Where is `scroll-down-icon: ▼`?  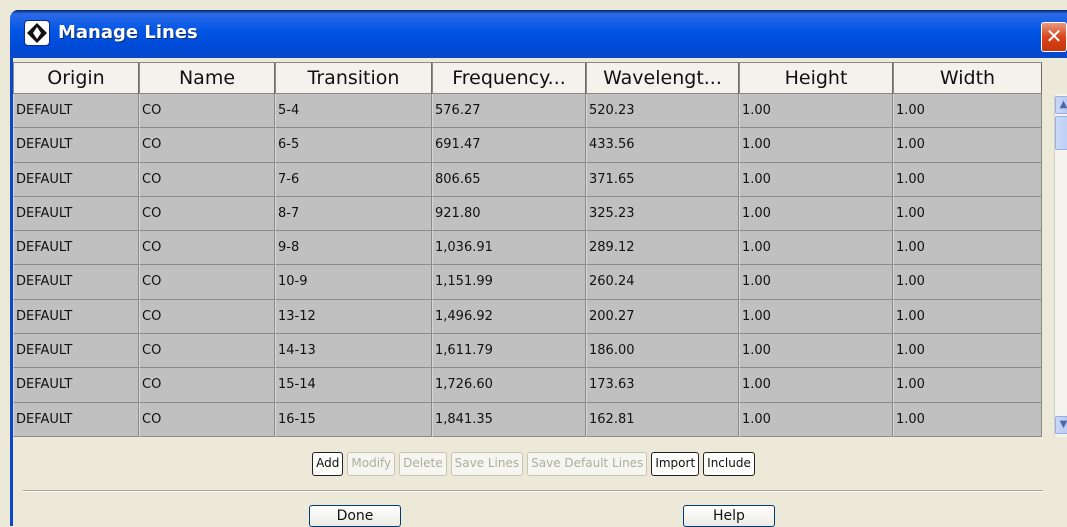 scroll-down-icon: ▼ is located at coordinates (1061, 425).